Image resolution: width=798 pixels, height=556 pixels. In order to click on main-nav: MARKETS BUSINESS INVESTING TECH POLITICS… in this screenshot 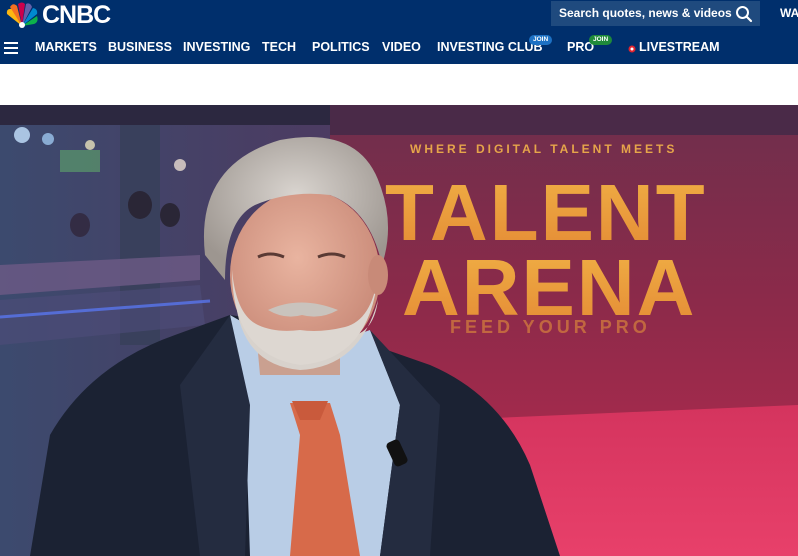, I will do `click(399, 48)`.